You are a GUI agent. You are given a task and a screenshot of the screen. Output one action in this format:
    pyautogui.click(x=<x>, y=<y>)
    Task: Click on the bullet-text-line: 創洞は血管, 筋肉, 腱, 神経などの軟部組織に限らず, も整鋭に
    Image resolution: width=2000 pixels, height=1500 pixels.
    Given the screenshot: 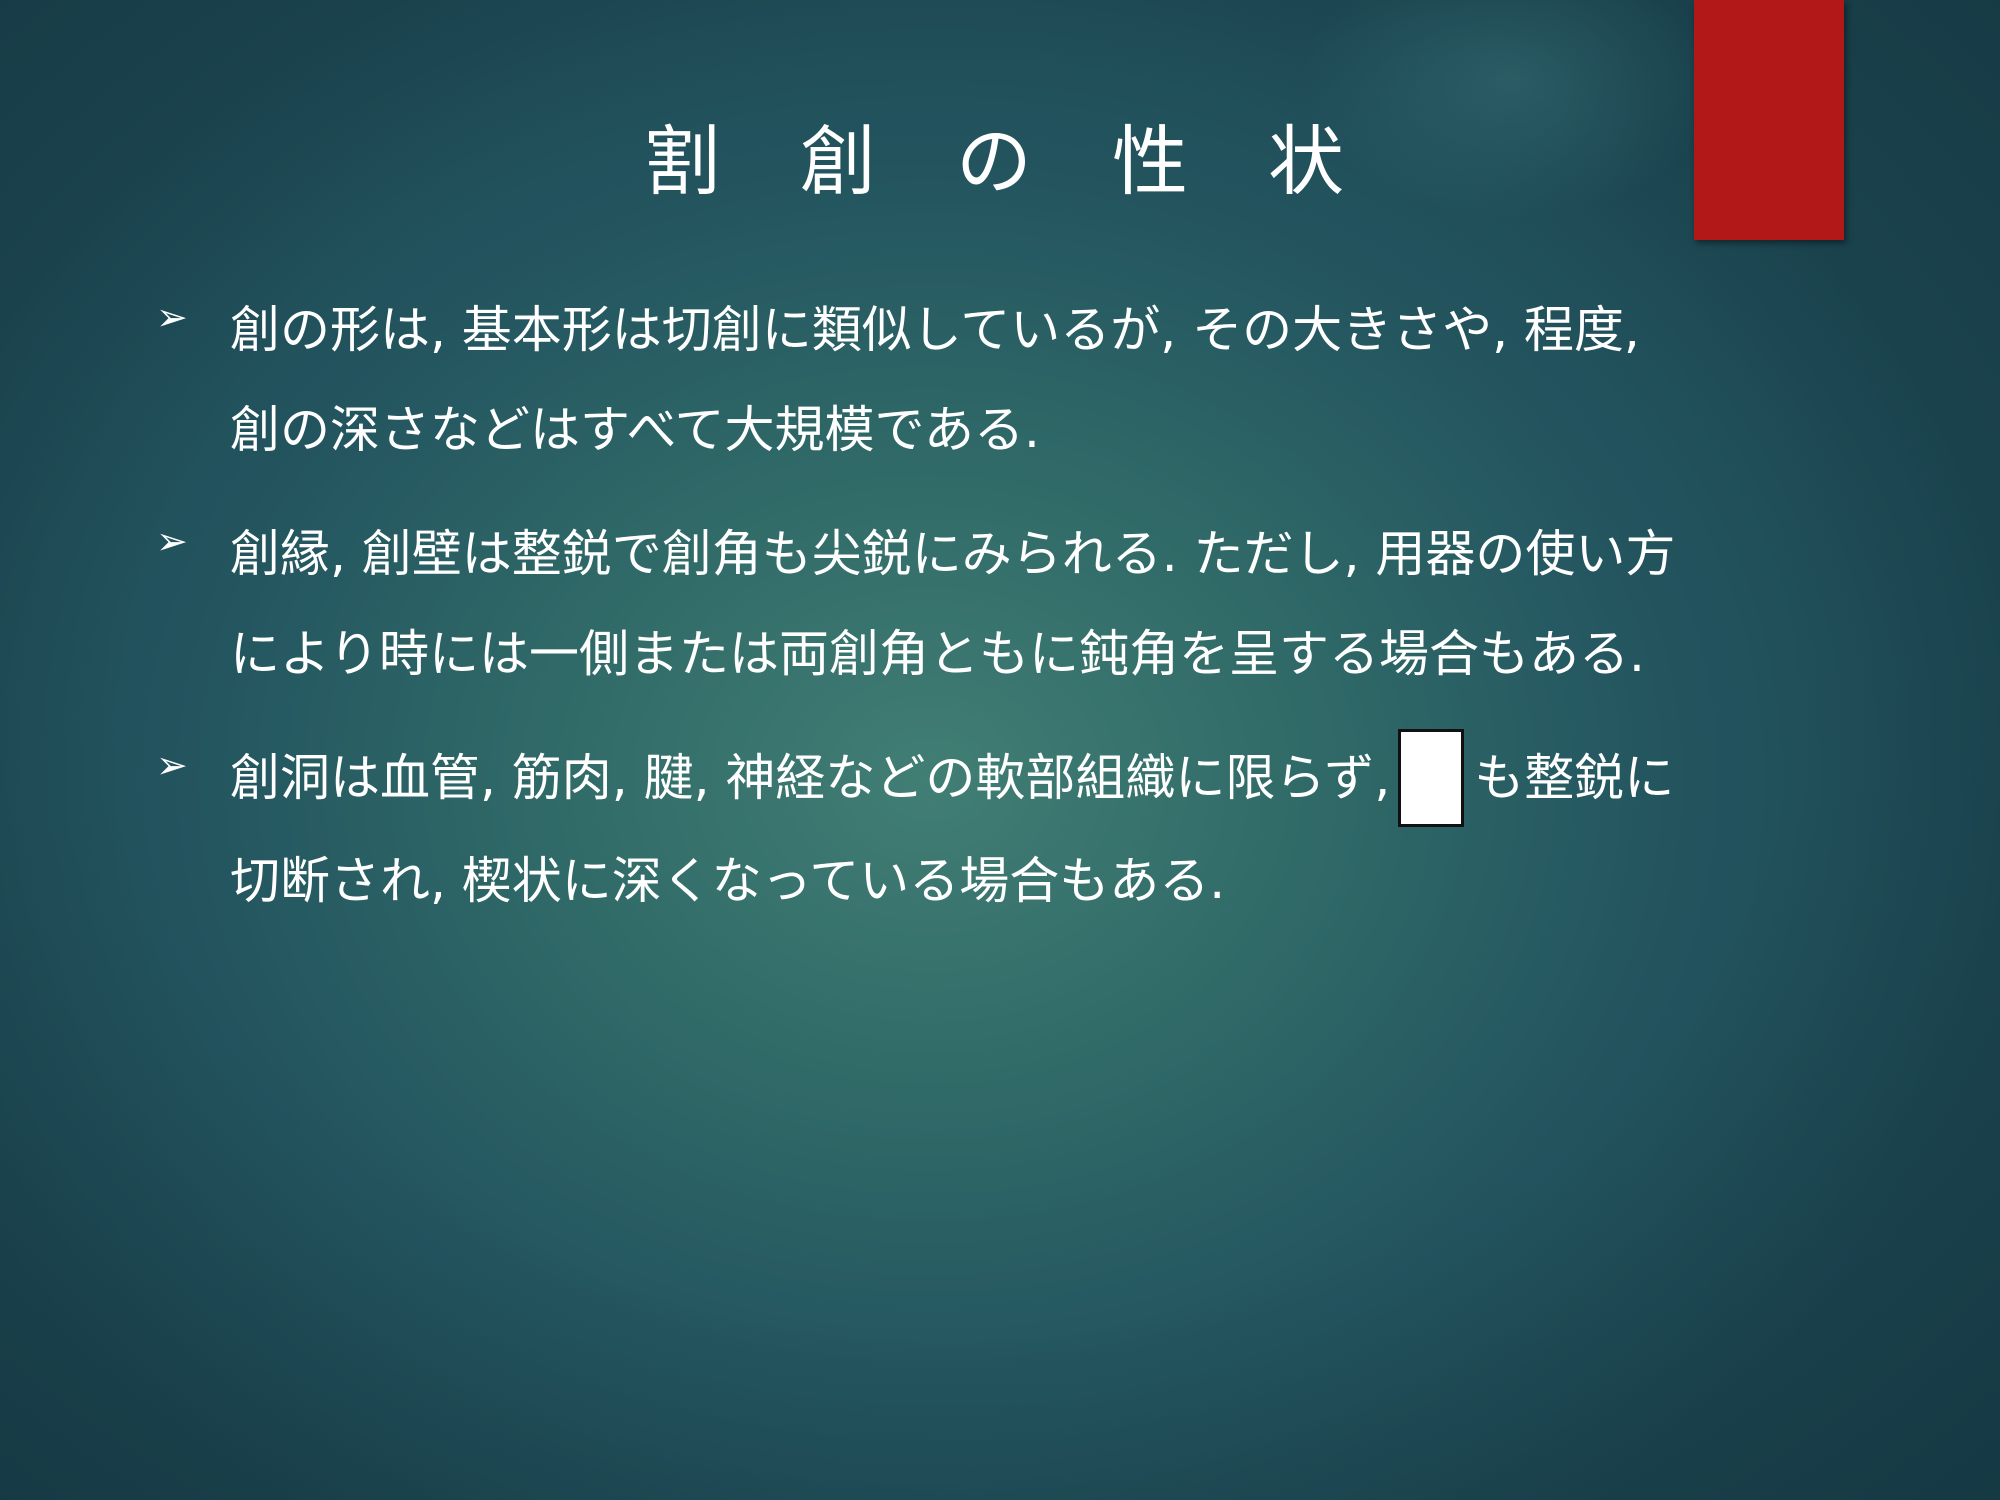 What is the action you would take?
    pyautogui.click(x=1040, y=779)
    